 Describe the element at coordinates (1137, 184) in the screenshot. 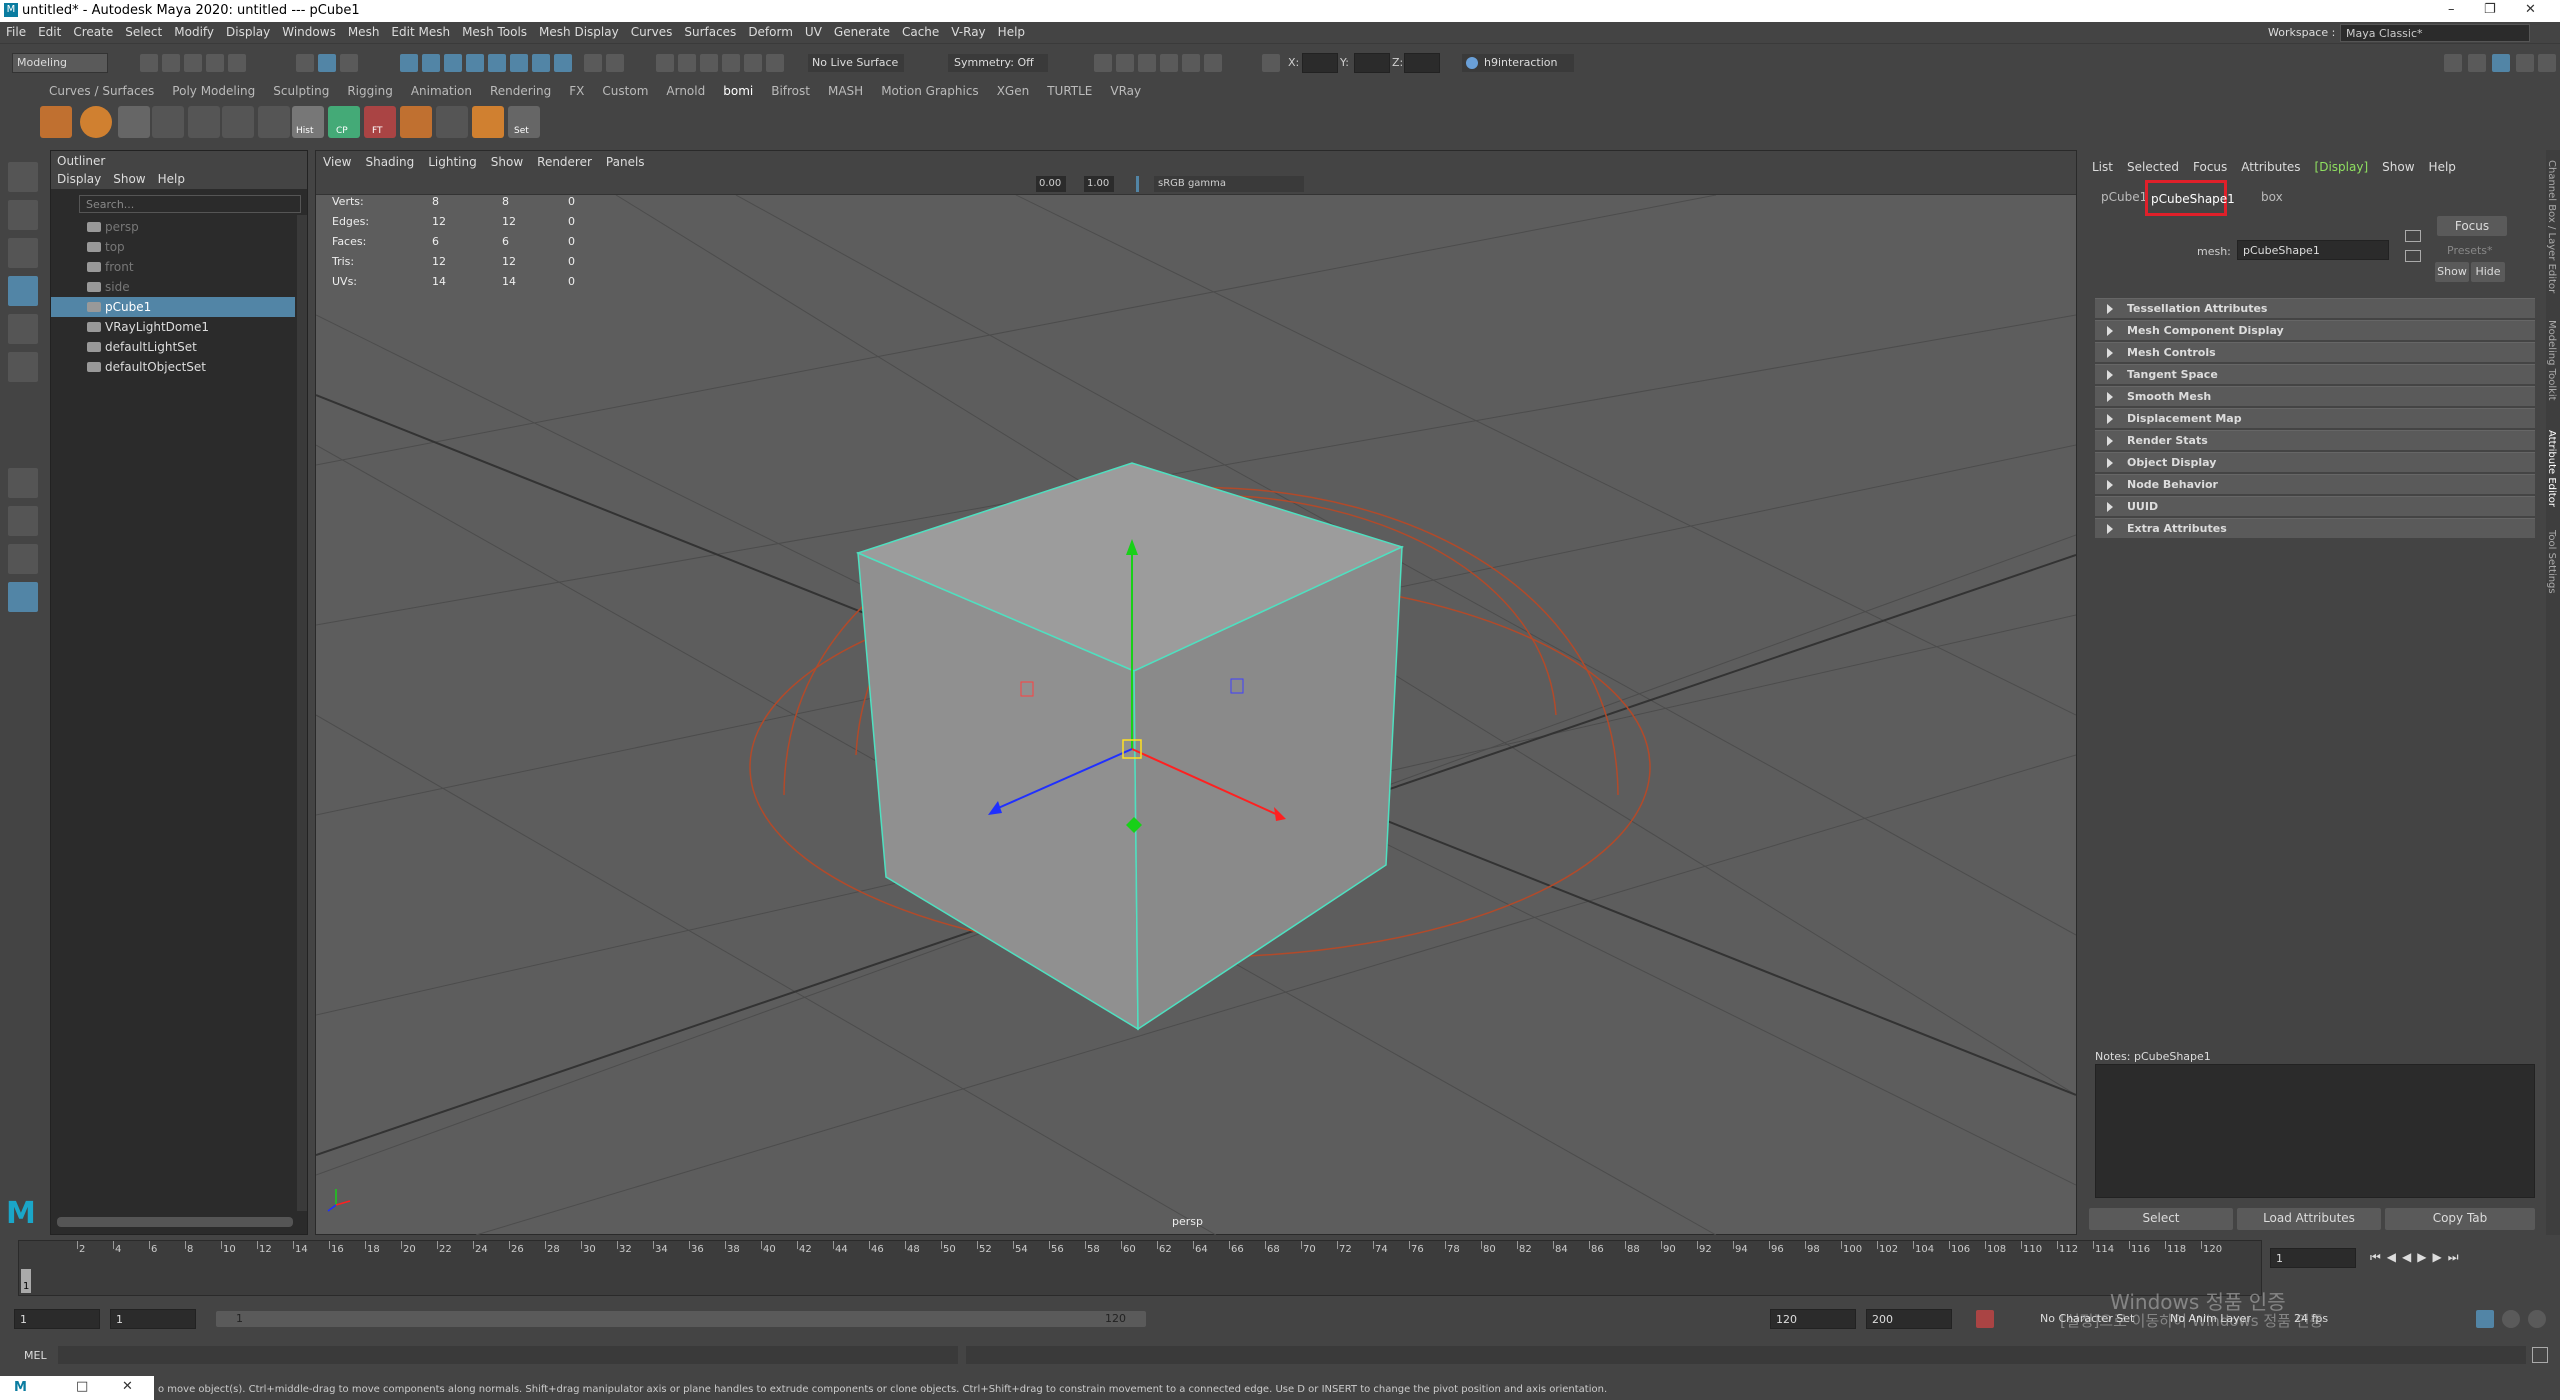

I see `color-management-icon` at that location.